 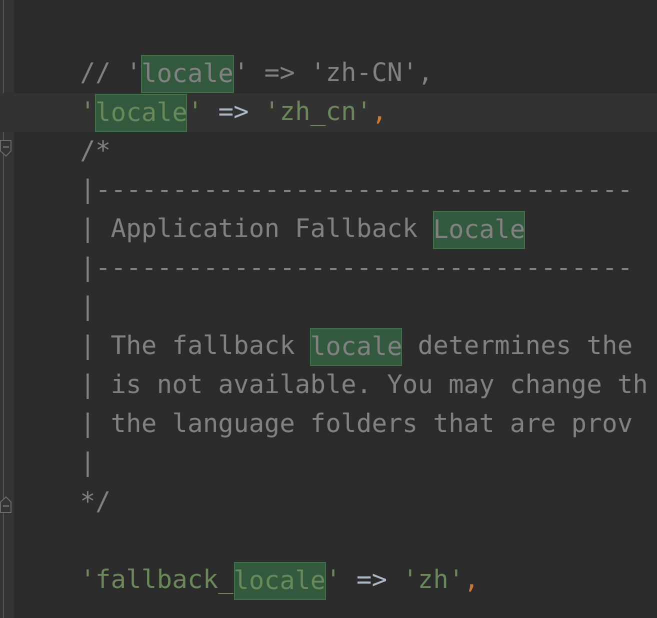 I want to click on comment-text: // ', so click(x=111, y=73).